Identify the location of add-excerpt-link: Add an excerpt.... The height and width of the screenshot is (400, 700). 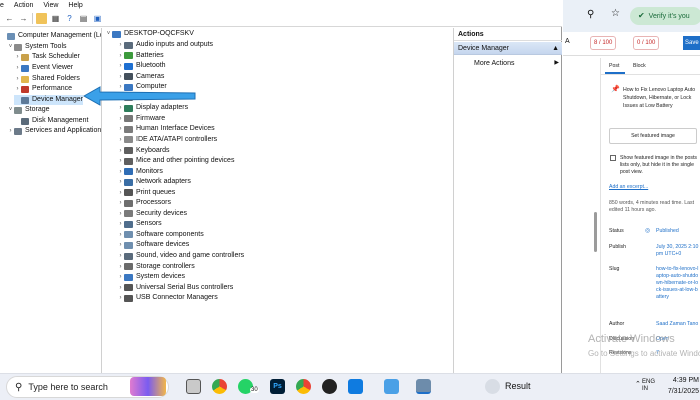
(628, 187).